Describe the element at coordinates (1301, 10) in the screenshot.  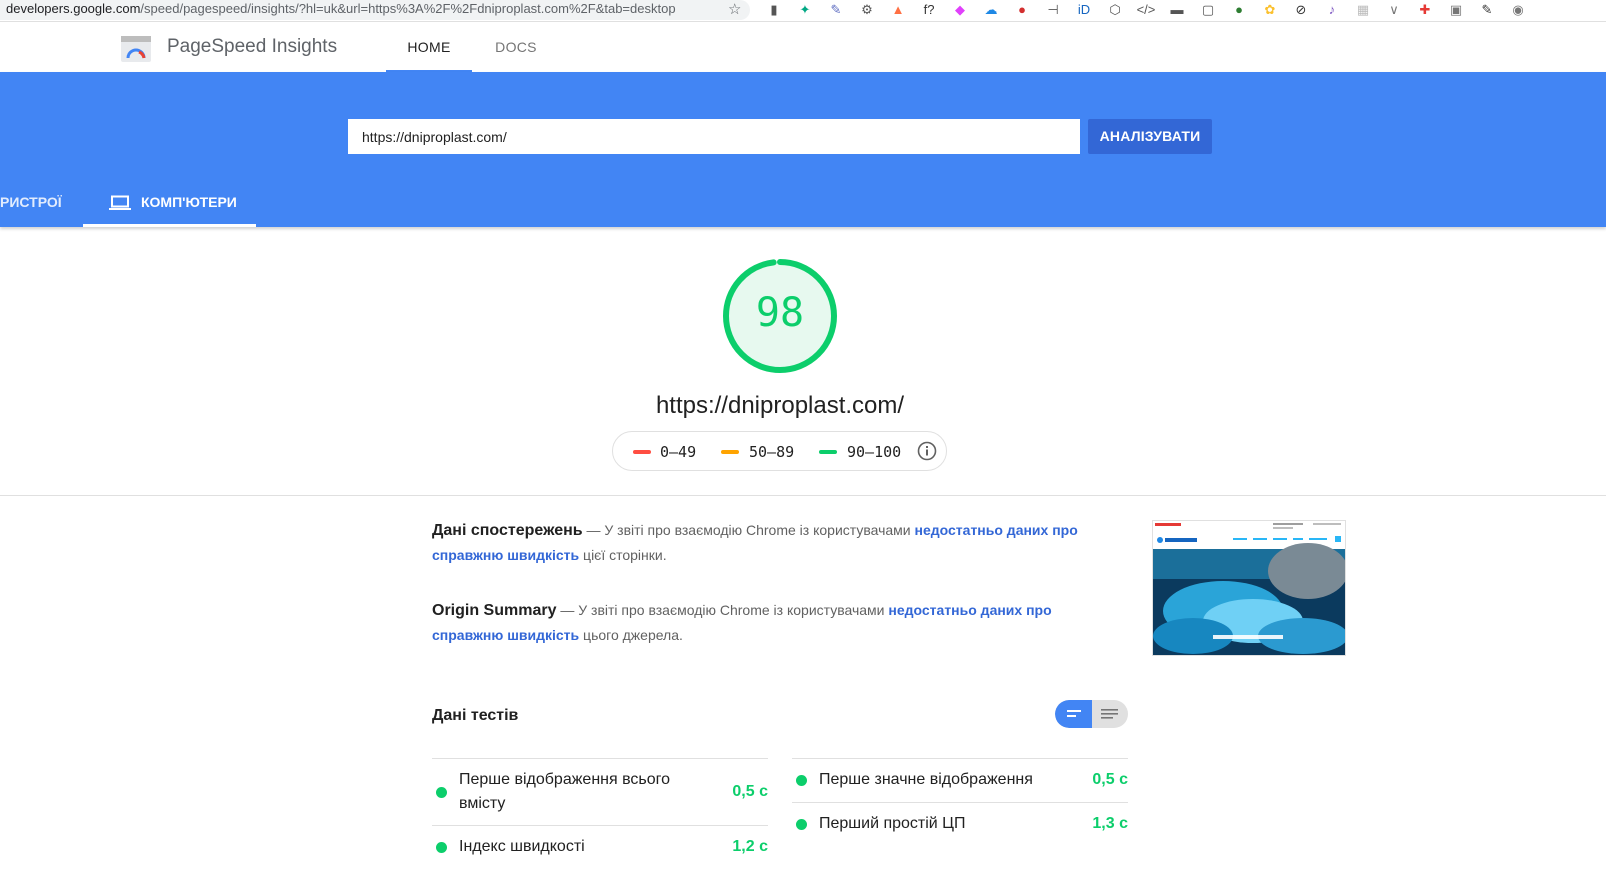
I see `extension-icon: ⊘` at that location.